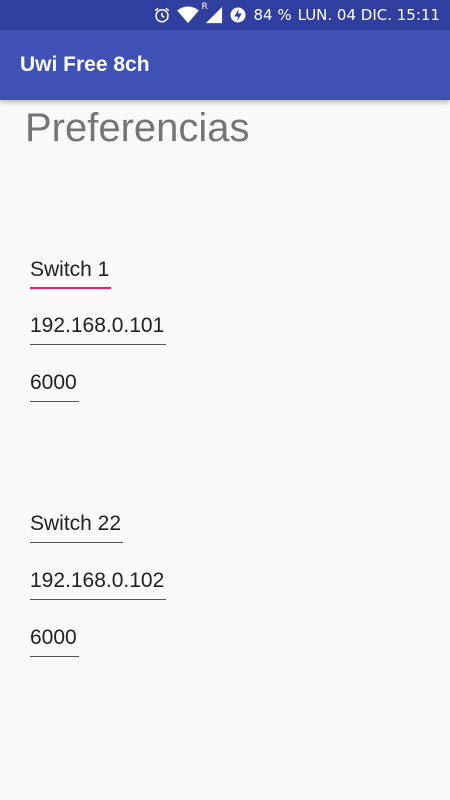 The width and height of the screenshot is (450, 800). What do you see at coordinates (54, 641) in the screenshot?
I see `switch-2-port-field: 6000` at bounding box center [54, 641].